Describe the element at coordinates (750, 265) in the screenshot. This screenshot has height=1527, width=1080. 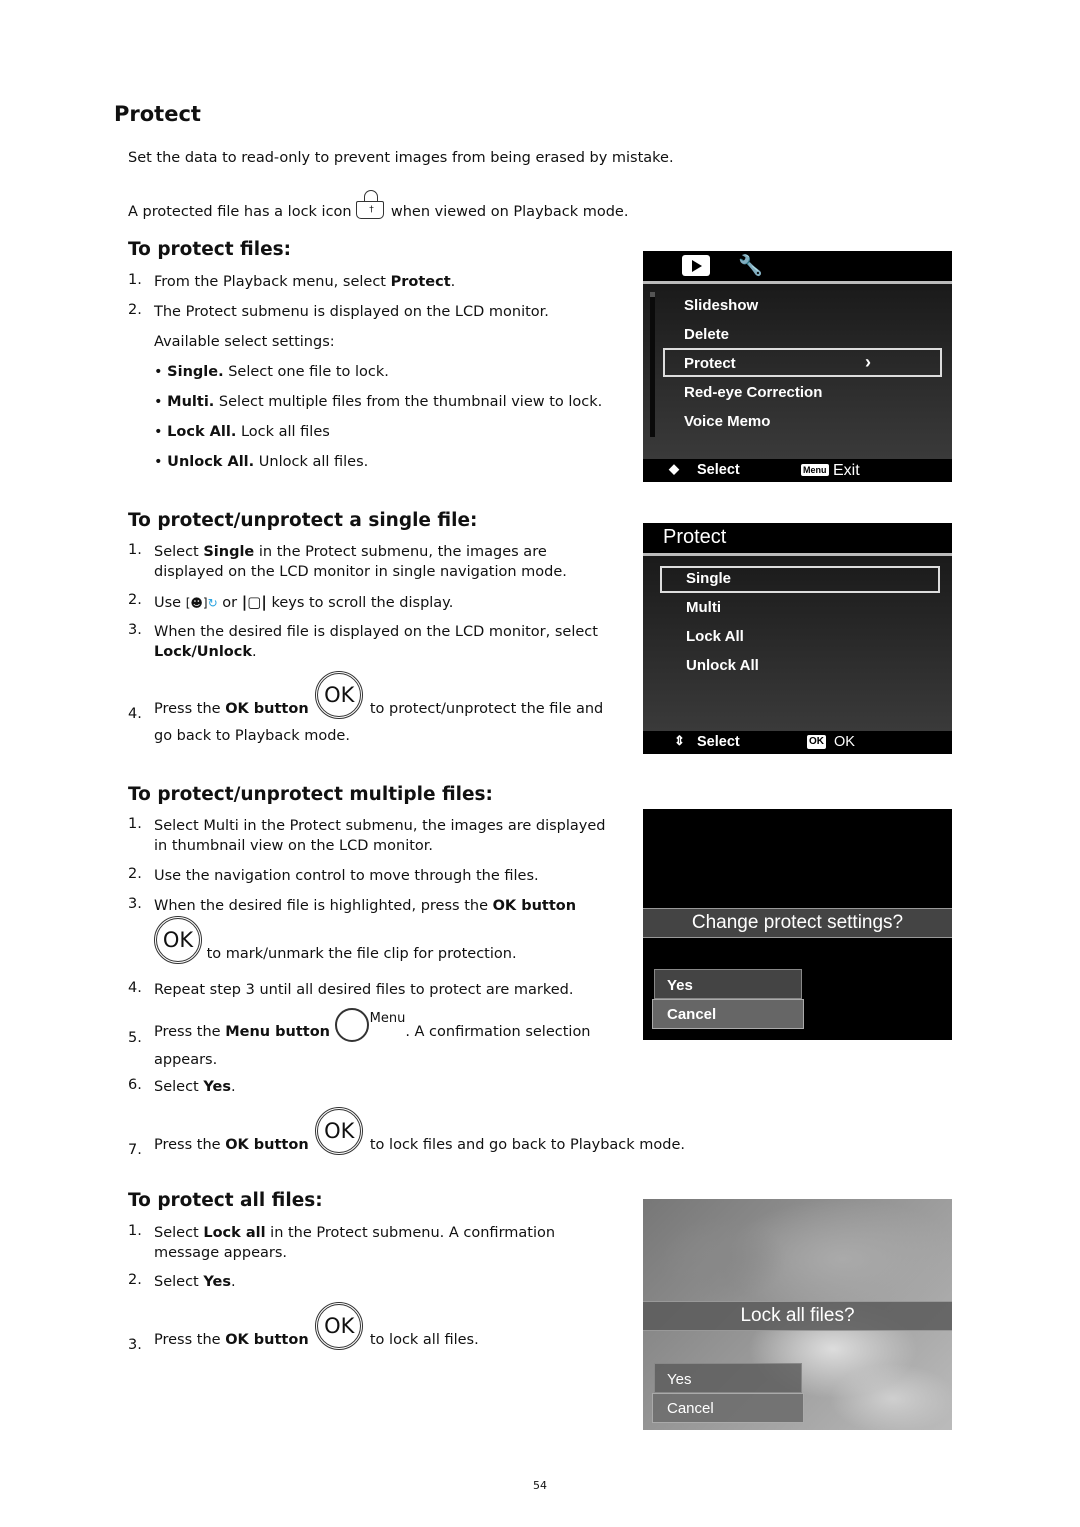
I see `wrench-tab-icon: 🔧` at that location.